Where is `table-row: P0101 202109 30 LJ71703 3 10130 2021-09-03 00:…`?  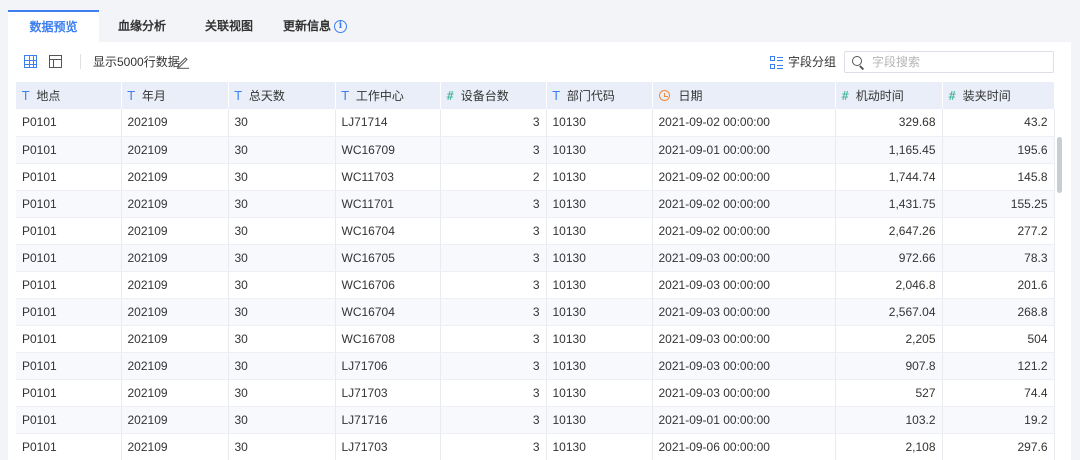 table-row: P0101 202109 30 LJ71703 3 10130 2021-09-03 00:… is located at coordinates (535, 393).